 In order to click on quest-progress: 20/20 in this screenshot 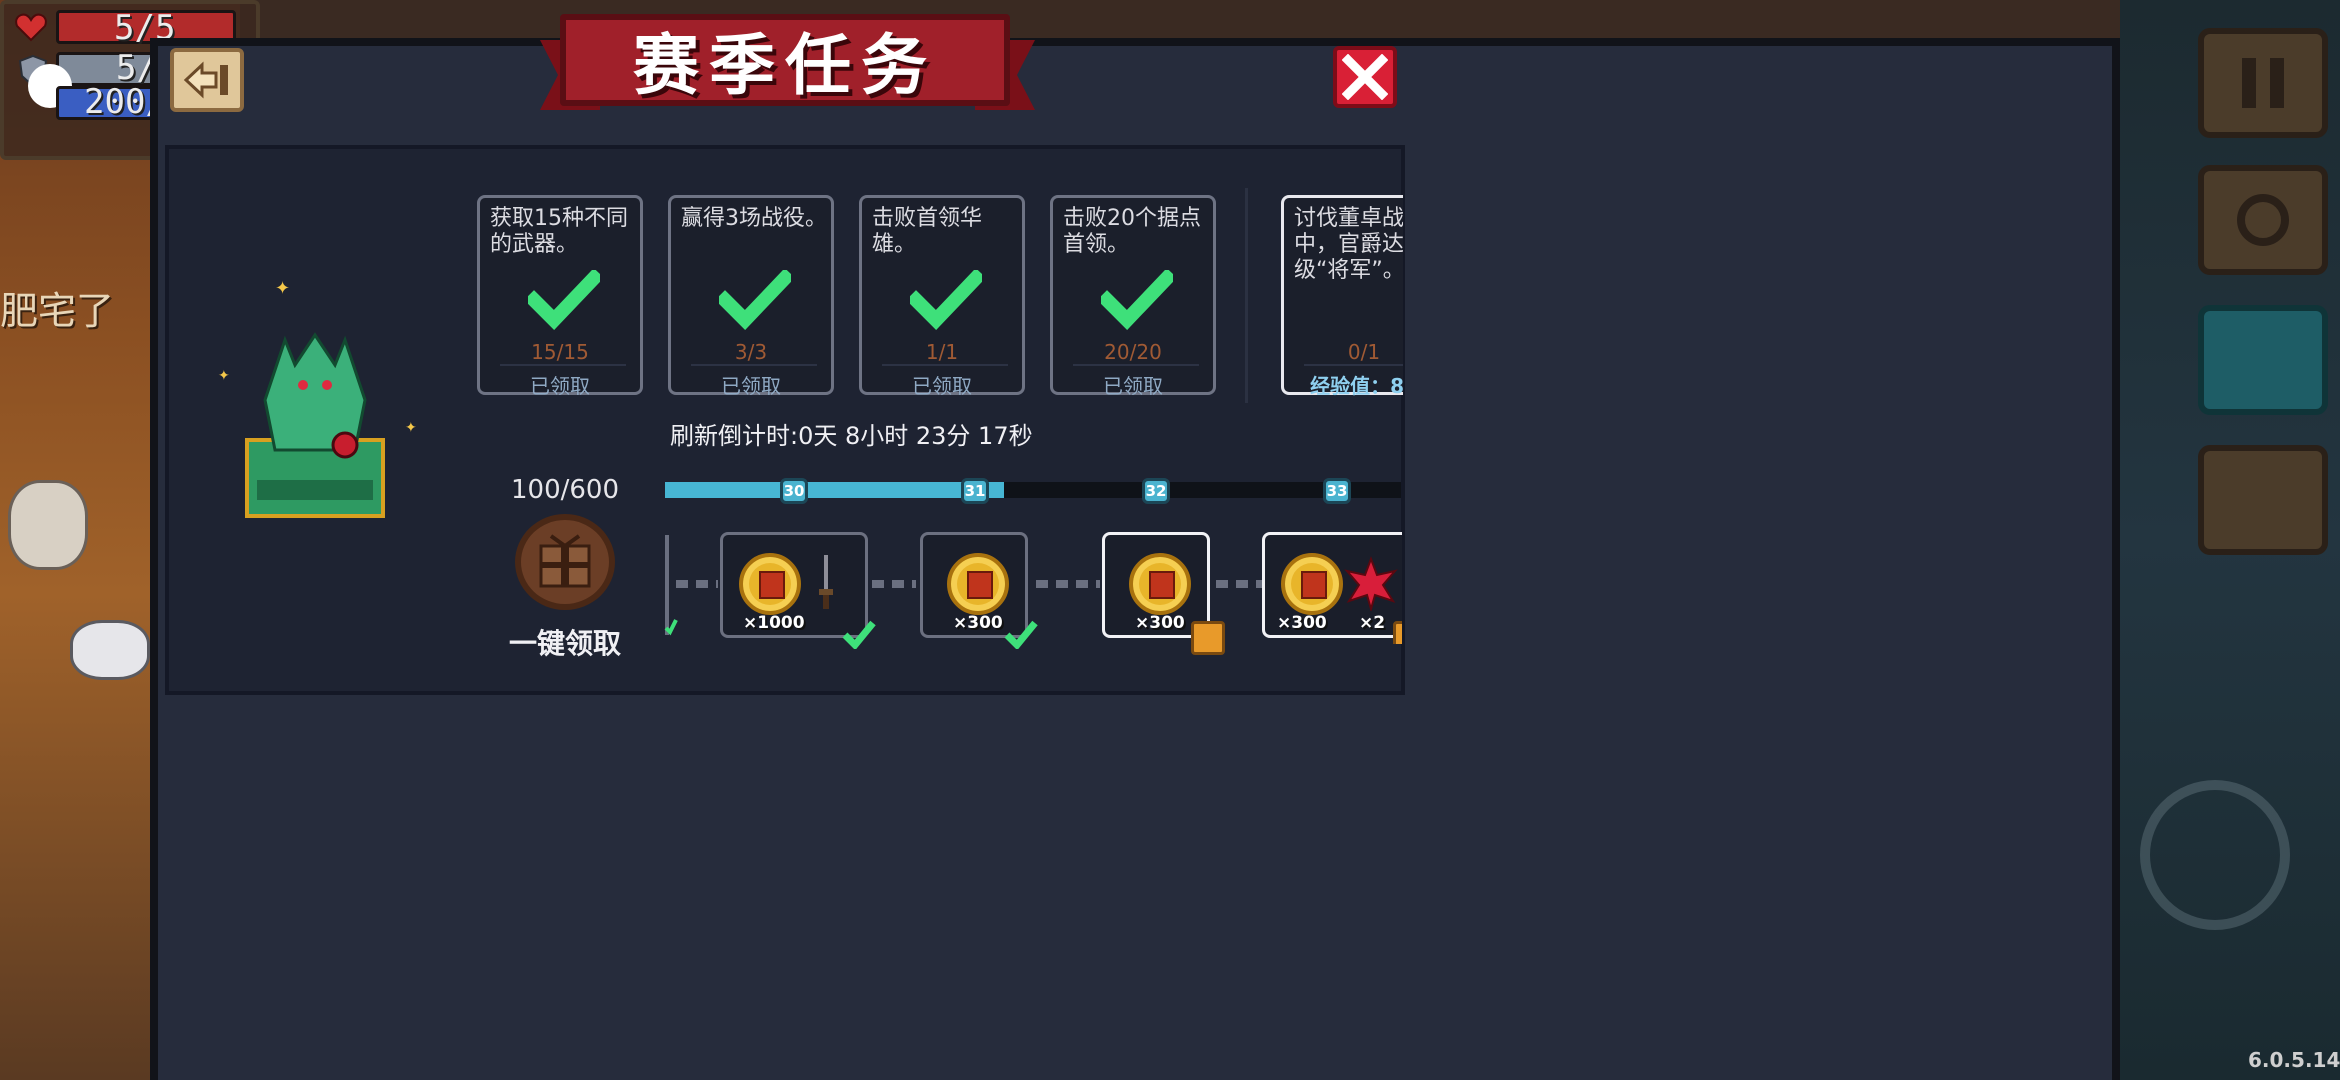, I will do `click(1133, 352)`.